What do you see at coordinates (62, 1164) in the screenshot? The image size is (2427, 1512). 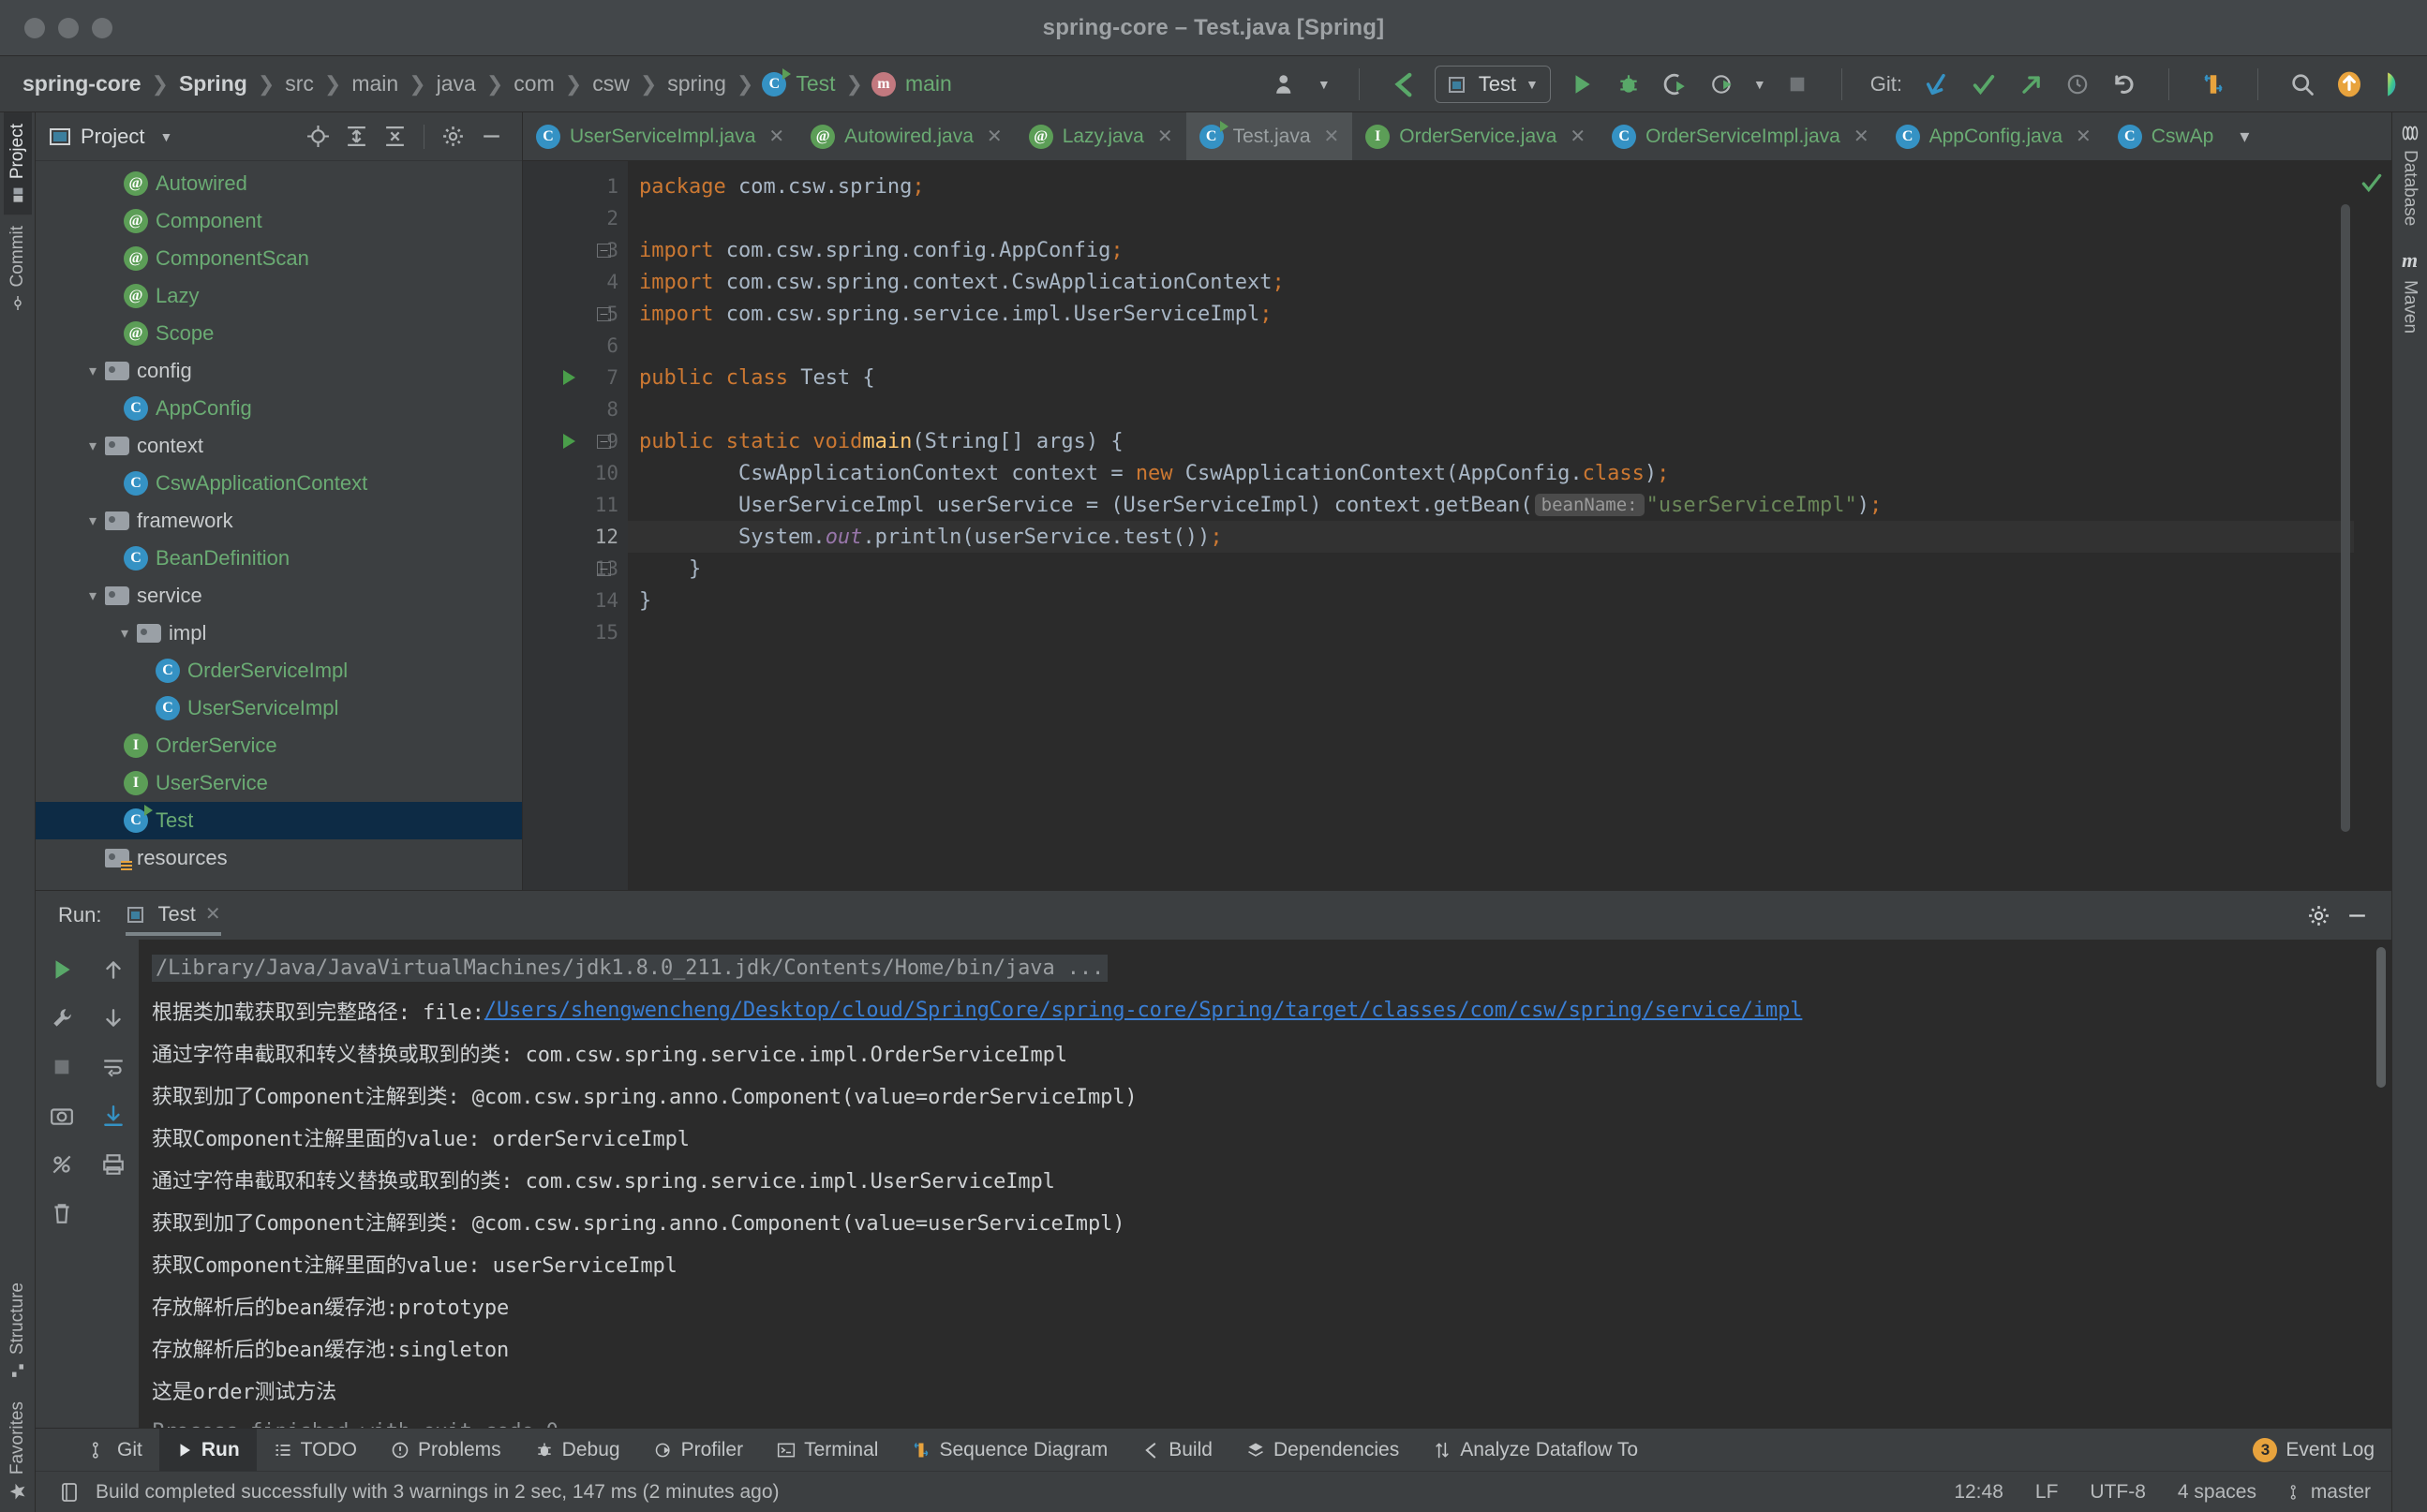 I see `kill-icon` at bounding box center [62, 1164].